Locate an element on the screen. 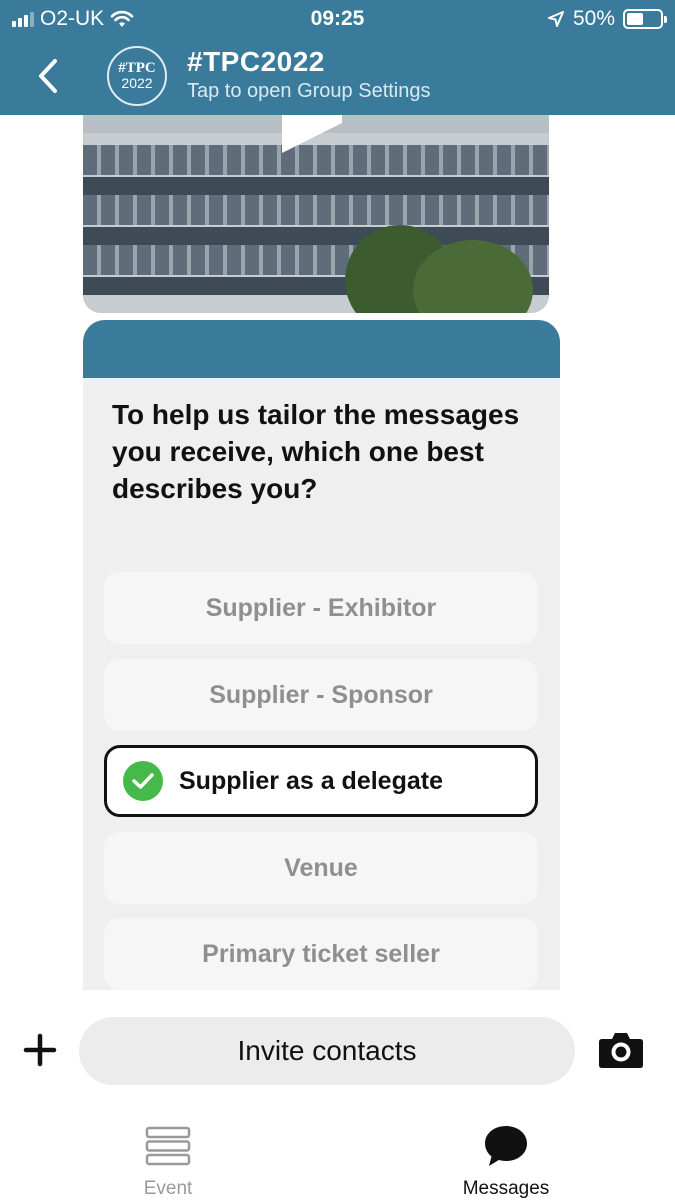 The height and width of the screenshot is (1200, 675). video-thumbnail is located at coordinates (316, 214).